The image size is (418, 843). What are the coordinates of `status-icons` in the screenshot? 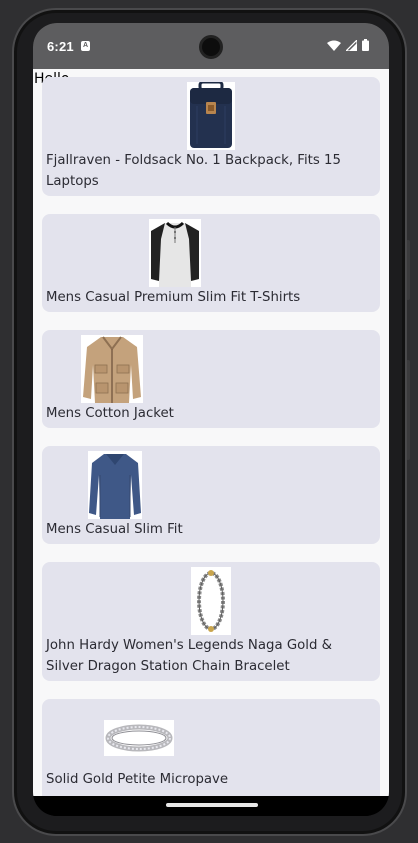 It's located at (348, 45).